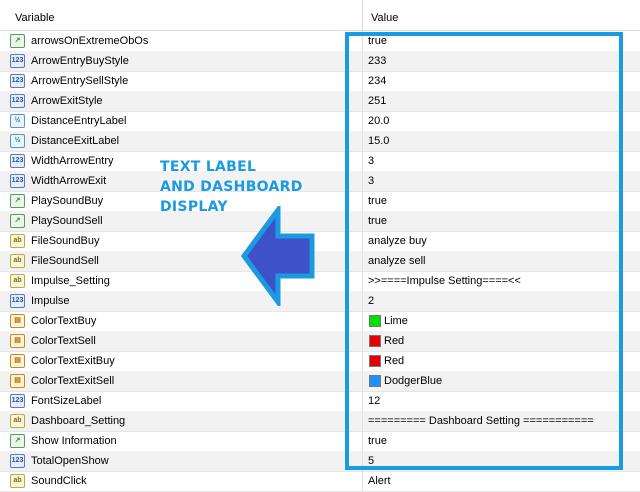 Image resolution: width=640 pixels, height=492 pixels. What do you see at coordinates (70, 461) in the screenshot?
I see `variable-name: TotalOpenShow` at bounding box center [70, 461].